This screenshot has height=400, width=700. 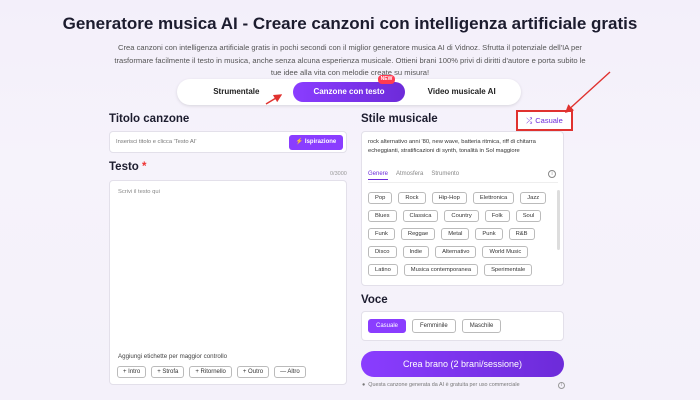 I want to click on tag-ritornello-button: + Ritornello, so click(x=210, y=372).